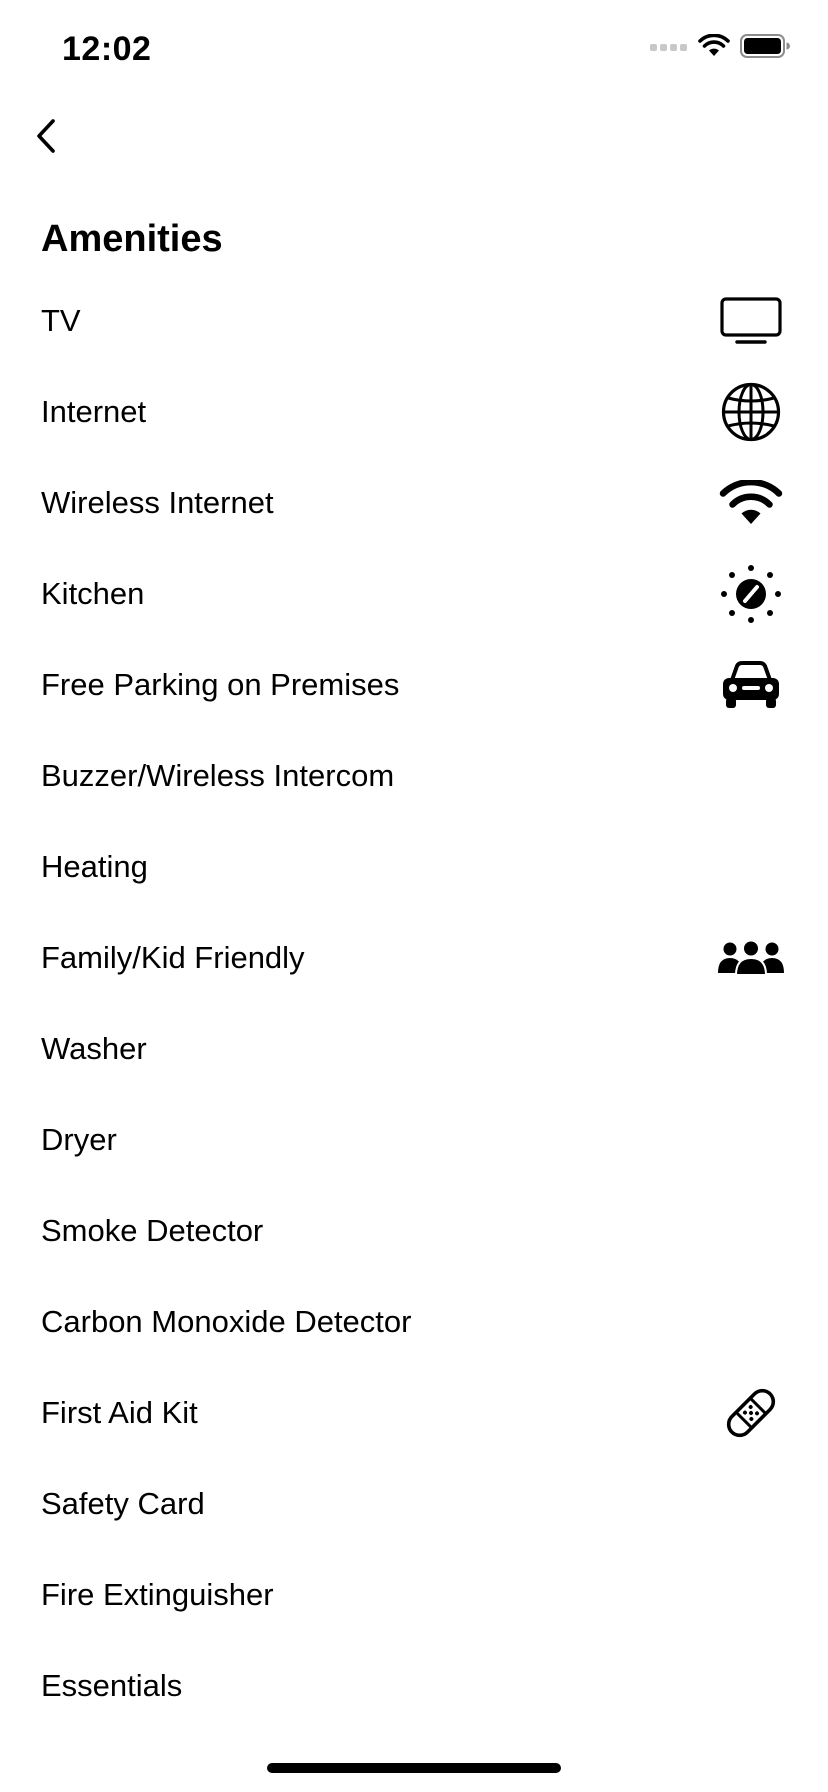 Image resolution: width=828 pixels, height=1792 pixels. What do you see at coordinates (414, 1230) in the screenshot?
I see `list-item: Smoke Detector` at bounding box center [414, 1230].